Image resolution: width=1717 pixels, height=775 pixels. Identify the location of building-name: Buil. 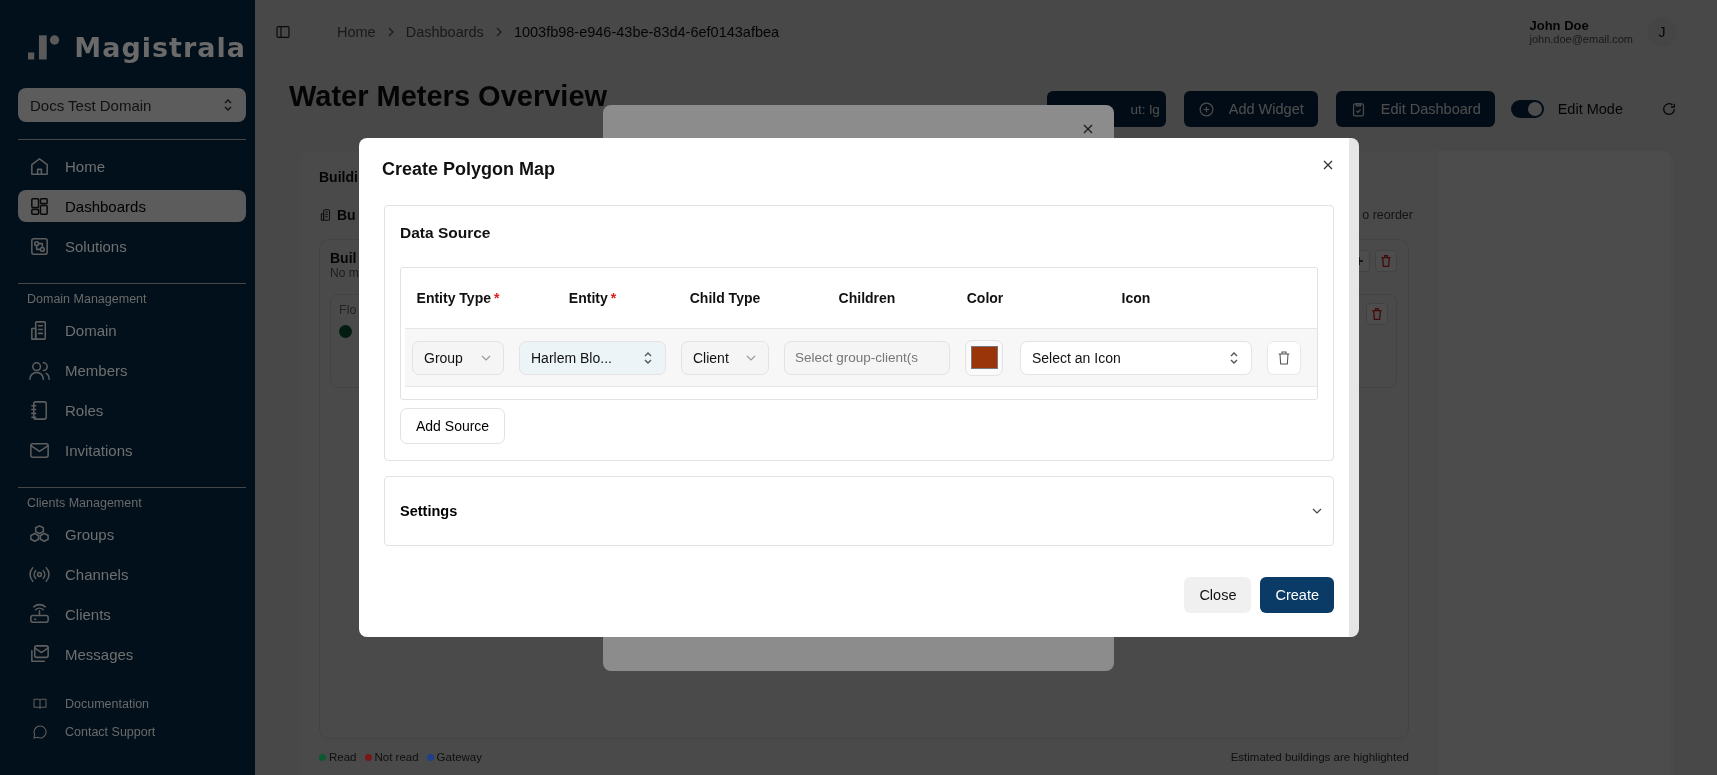
(344, 258).